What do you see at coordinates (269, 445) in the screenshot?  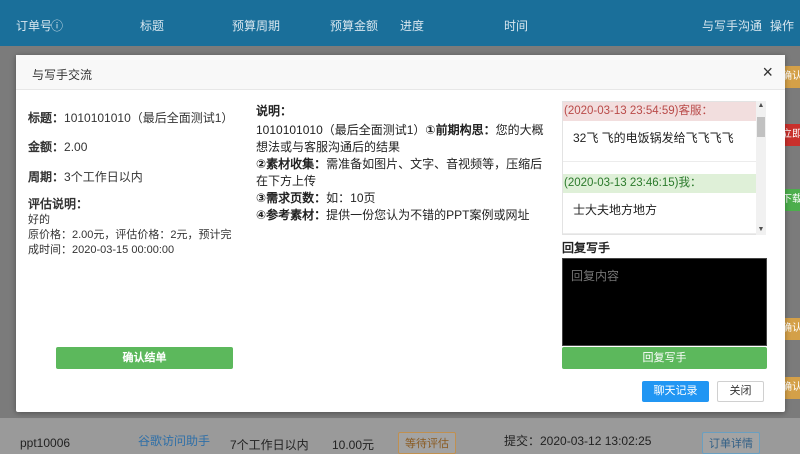 I see `row-period: 7个工作日以内` at bounding box center [269, 445].